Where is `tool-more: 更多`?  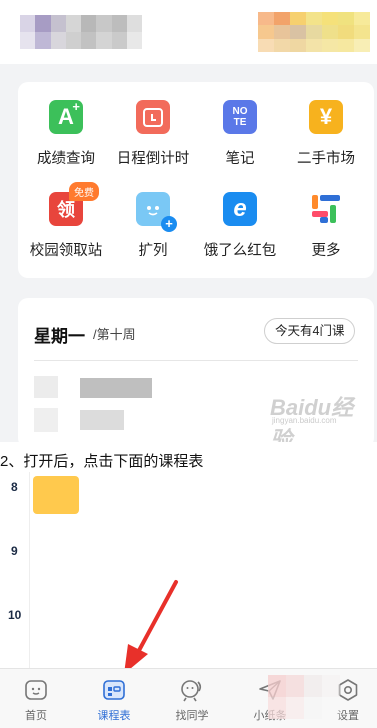
tool-more: 更多 is located at coordinates (326, 226).